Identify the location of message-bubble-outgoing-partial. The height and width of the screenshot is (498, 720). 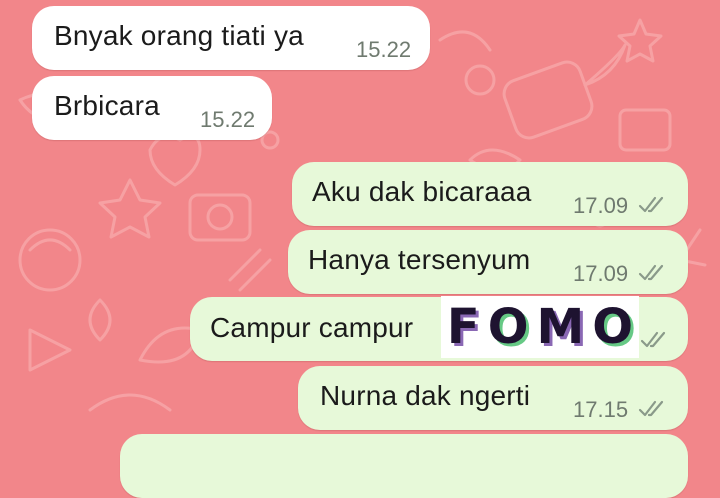
(404, 466).